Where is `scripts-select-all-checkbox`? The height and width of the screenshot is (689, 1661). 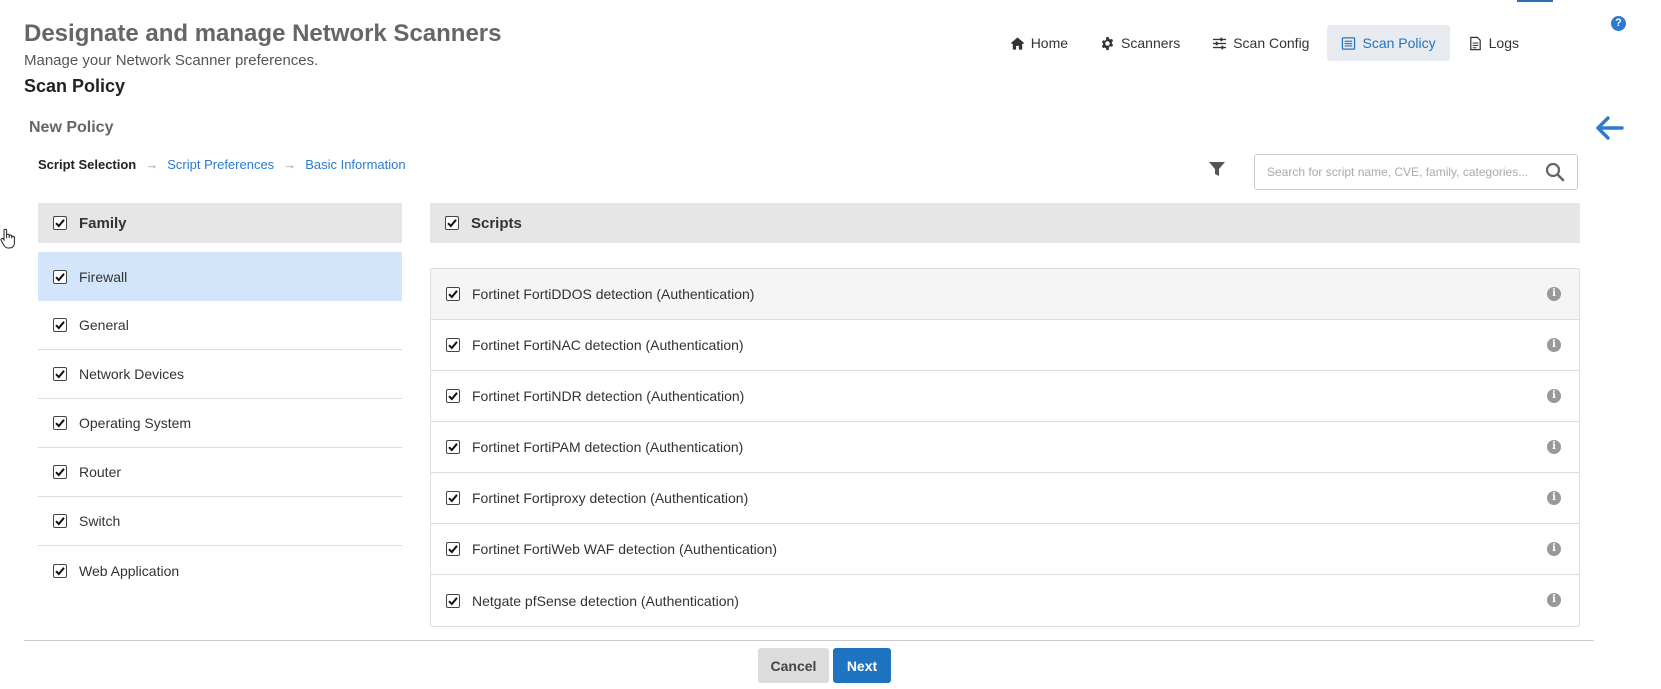
scripts-select-all-checkbox is located at coordinates (452, 223).